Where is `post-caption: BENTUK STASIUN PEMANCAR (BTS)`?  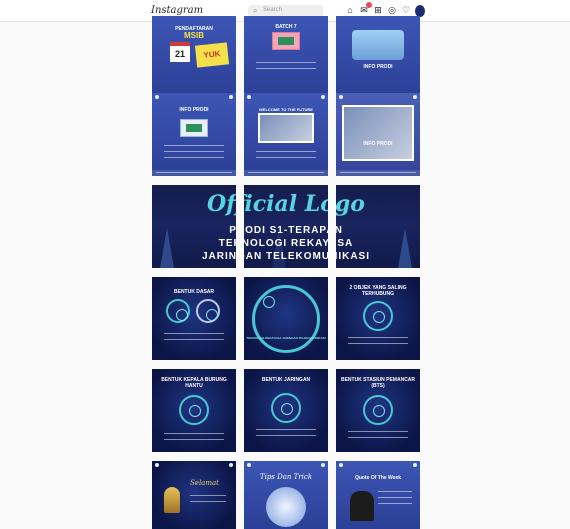 post-caption: BENTUK STASIUN PEMANCAR (BTS) is located at coordinates (378, 383).